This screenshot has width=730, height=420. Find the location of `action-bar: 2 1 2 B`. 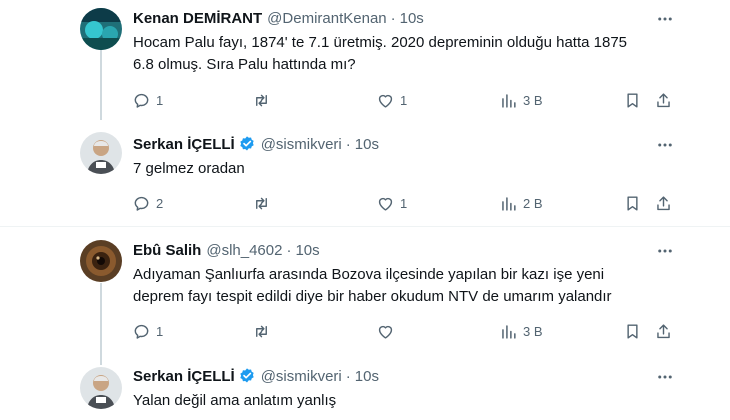

action-bar: 2 1 2 B is located at coordinates (404, 203).